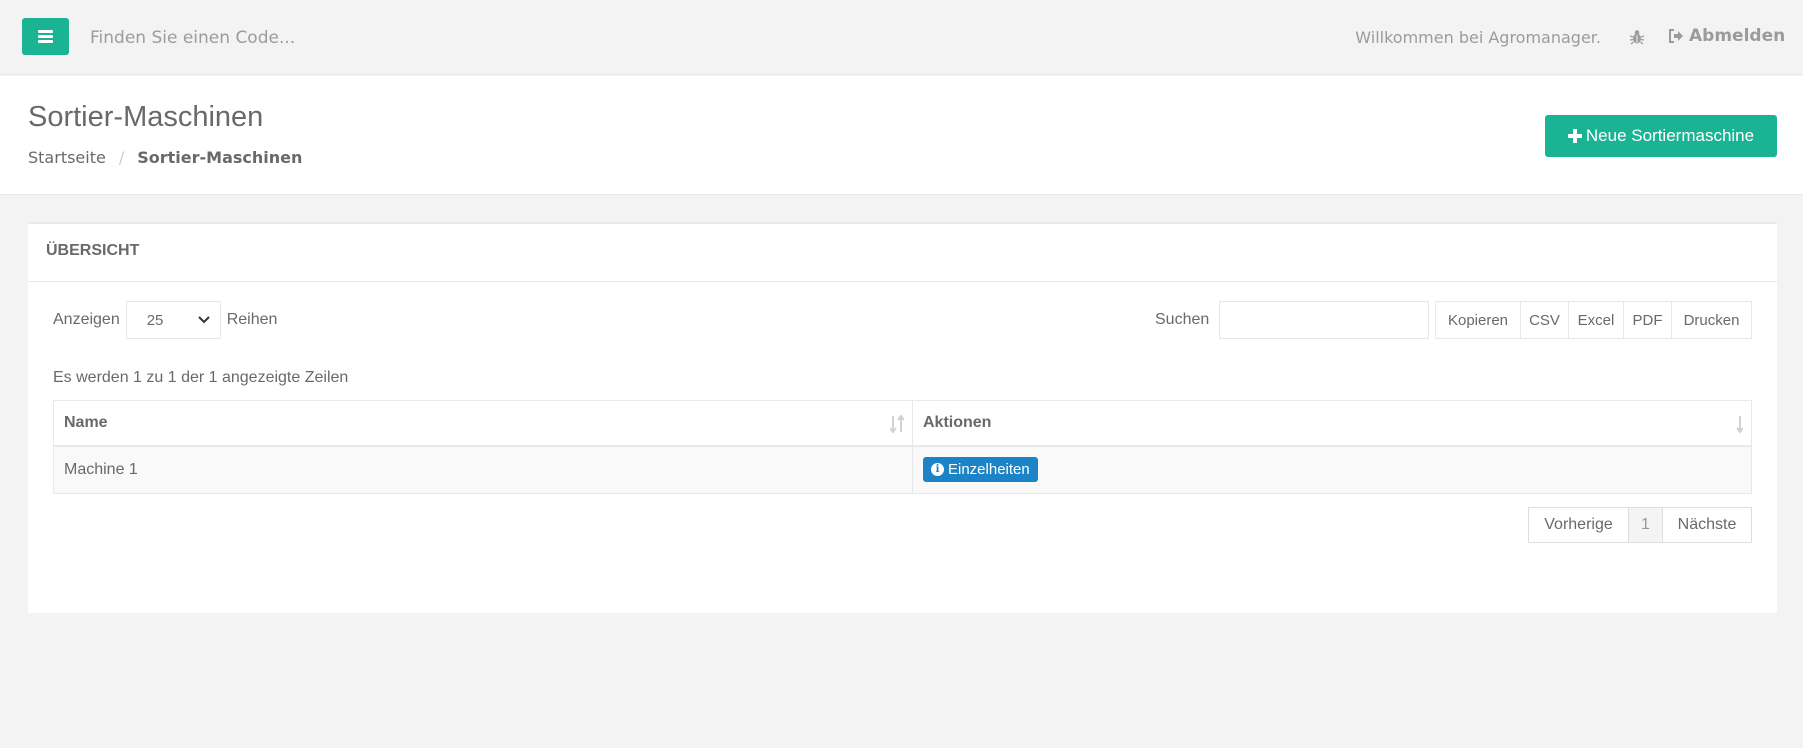  Describe the element at coordinates (1478, 320) in the screenshot. I see `copy-button: Kopieren` at that location.